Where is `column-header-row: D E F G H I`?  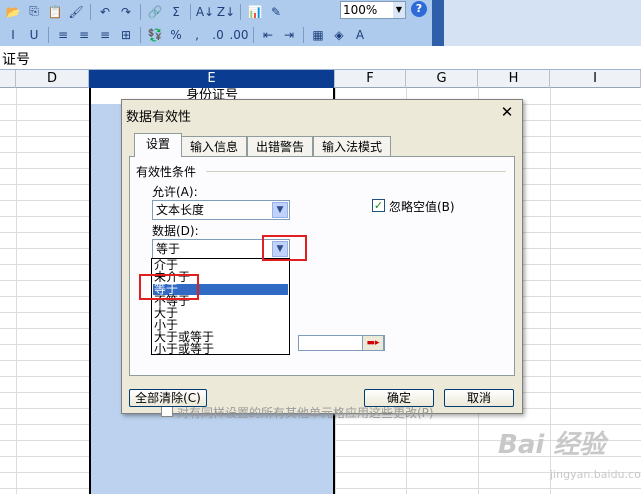
column-header-row: D E F G H I is located at coordinates (320, 79).